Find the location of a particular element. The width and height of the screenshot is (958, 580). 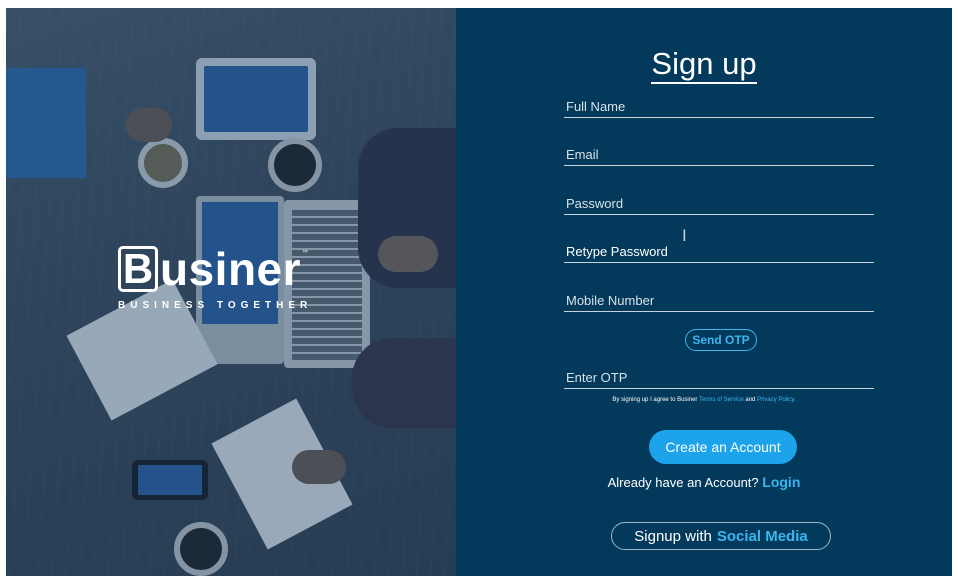

otp-input is located at coordinates (719, 377).